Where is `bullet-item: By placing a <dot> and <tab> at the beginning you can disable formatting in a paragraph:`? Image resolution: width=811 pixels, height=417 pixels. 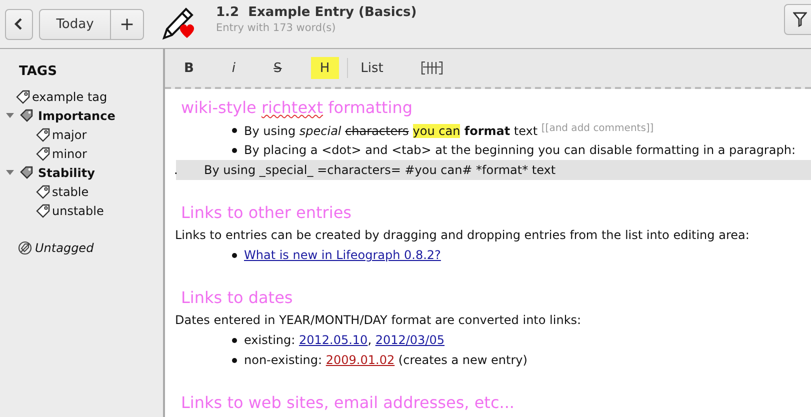 bullet-item: By placing a <dot> and <tab> at the beginning you can disable formatting in a paragraph: is located at coordinates (520, 150).